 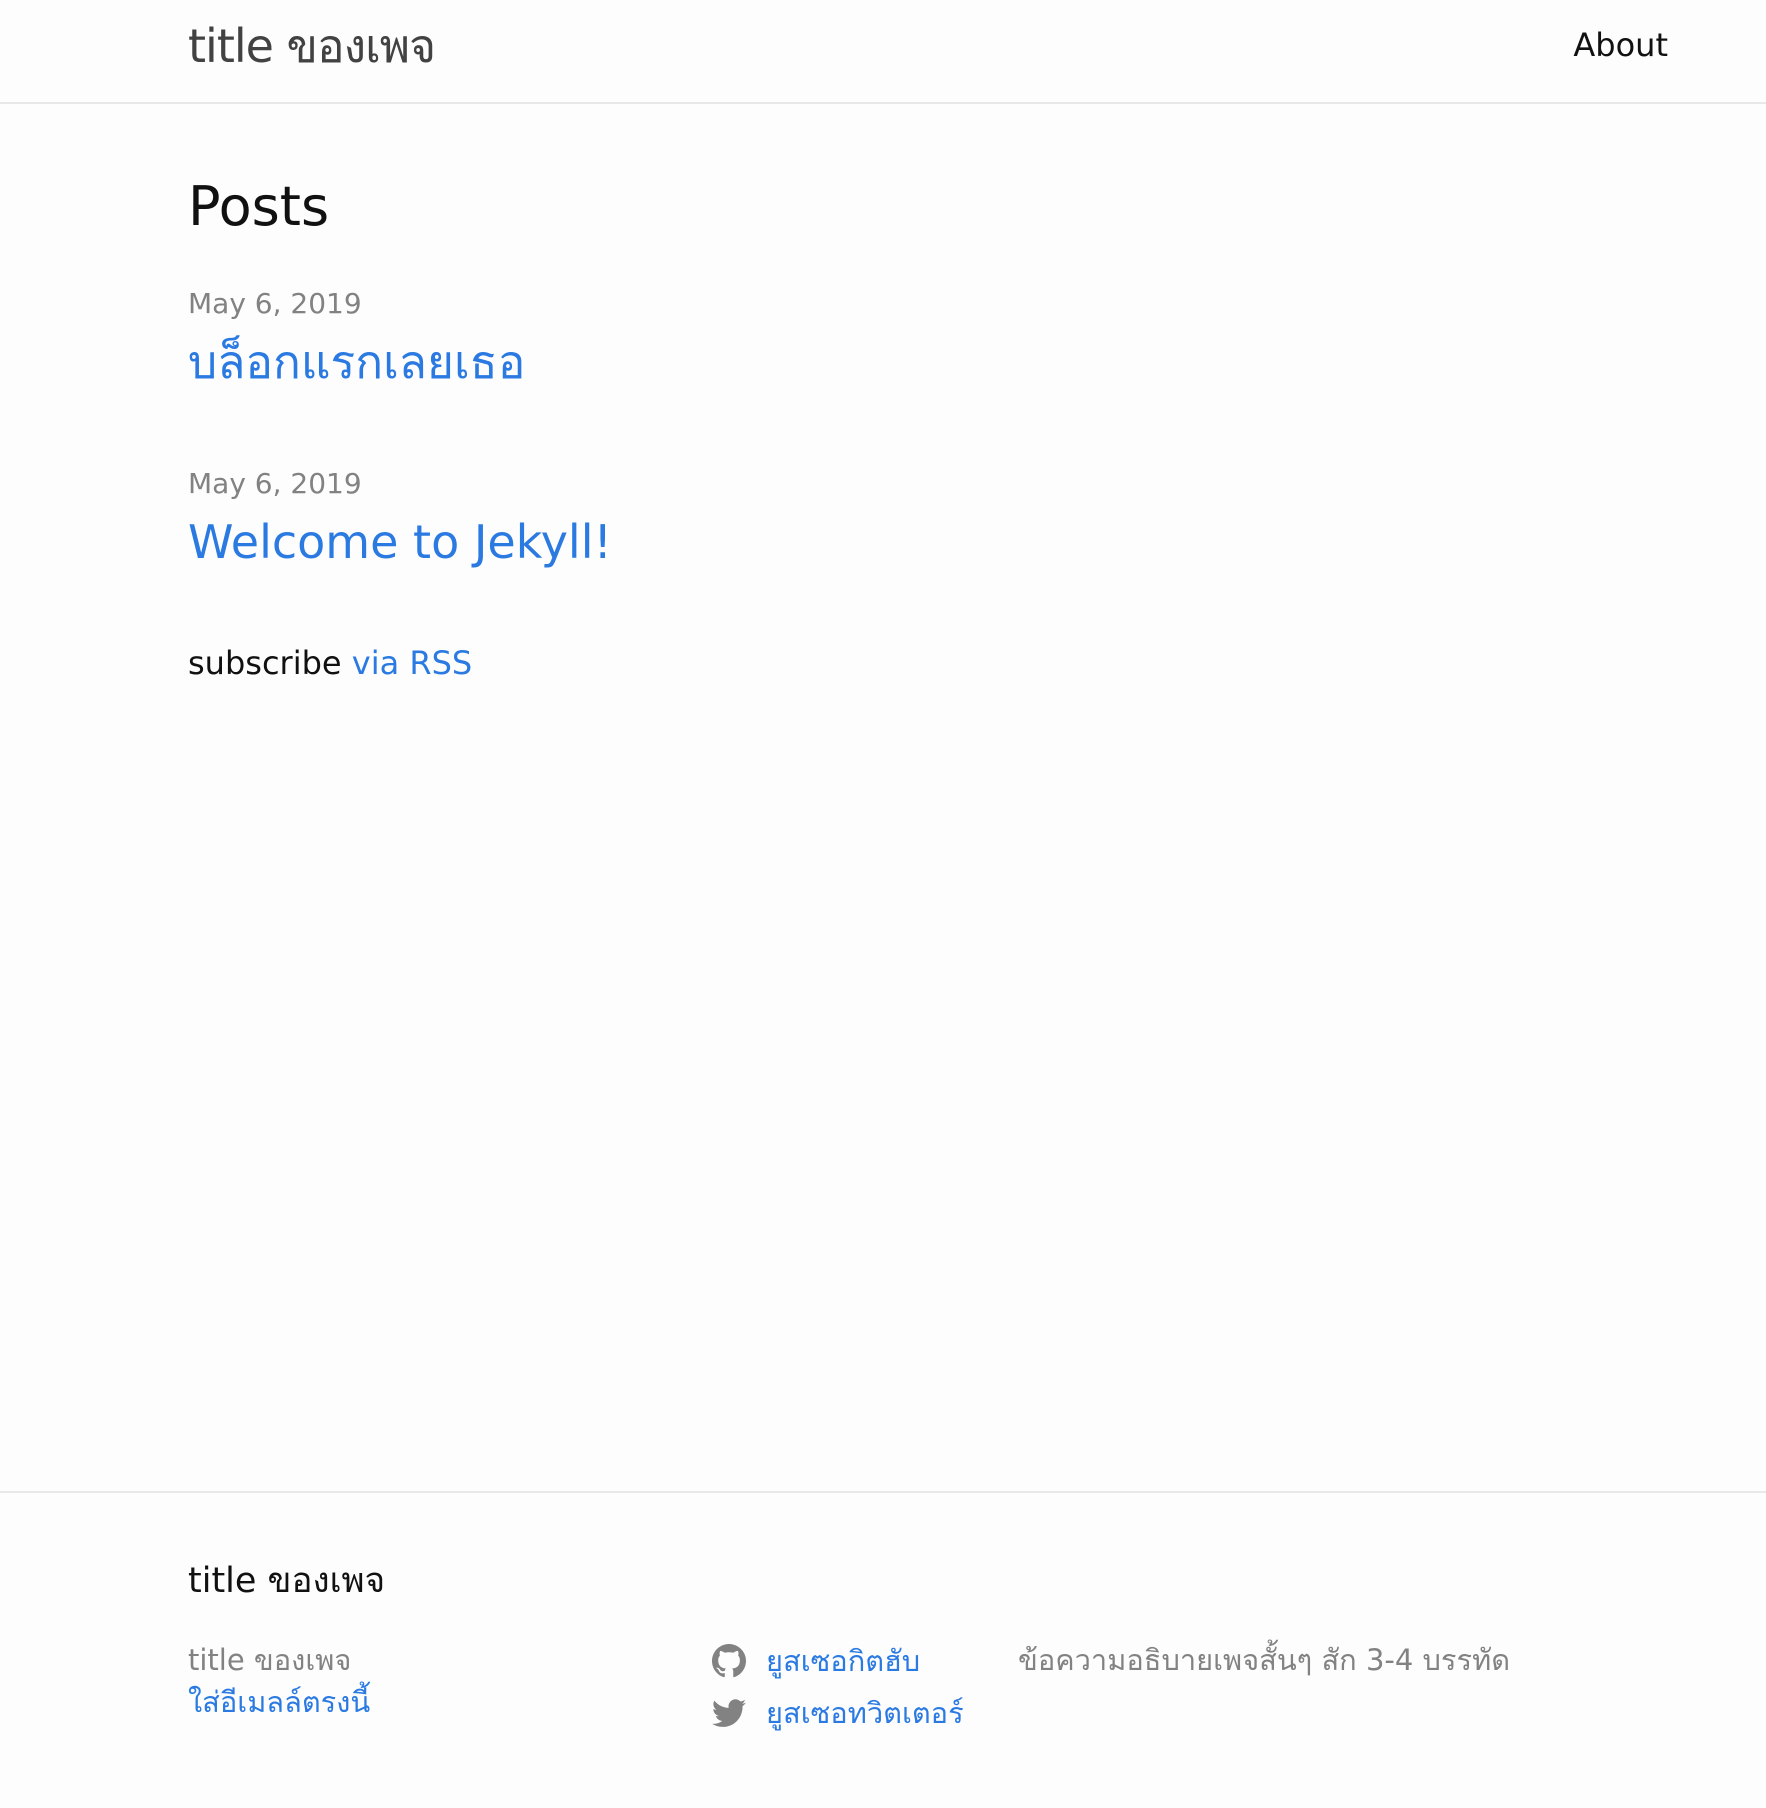 I want to click on github-icon, so click(x=729, y=1661).